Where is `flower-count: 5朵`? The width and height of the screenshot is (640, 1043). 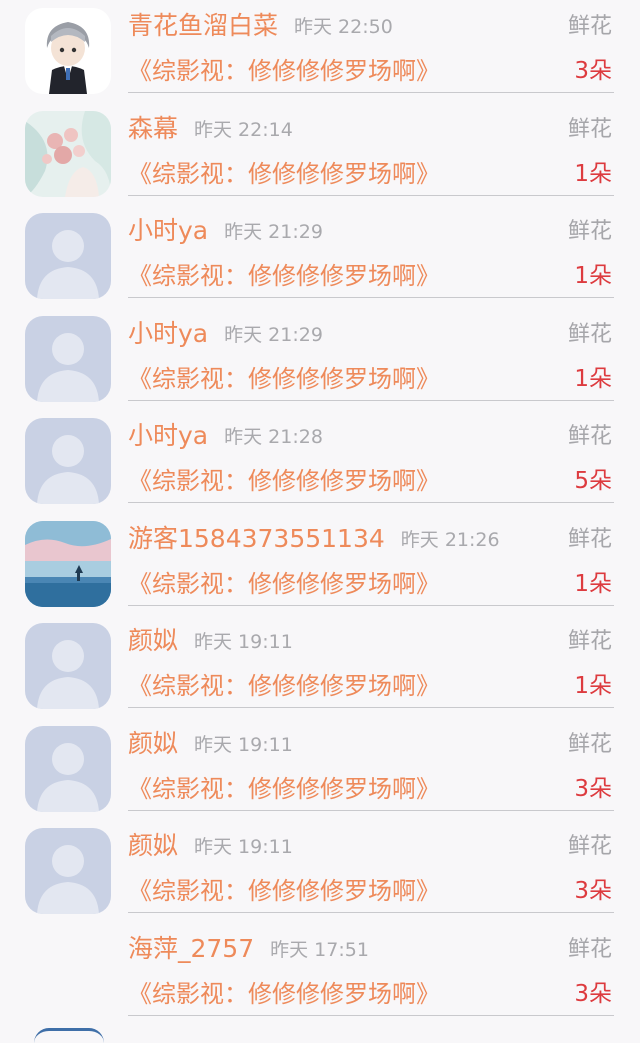 flower-count: 5朵 is located at coordinates (593, 481).